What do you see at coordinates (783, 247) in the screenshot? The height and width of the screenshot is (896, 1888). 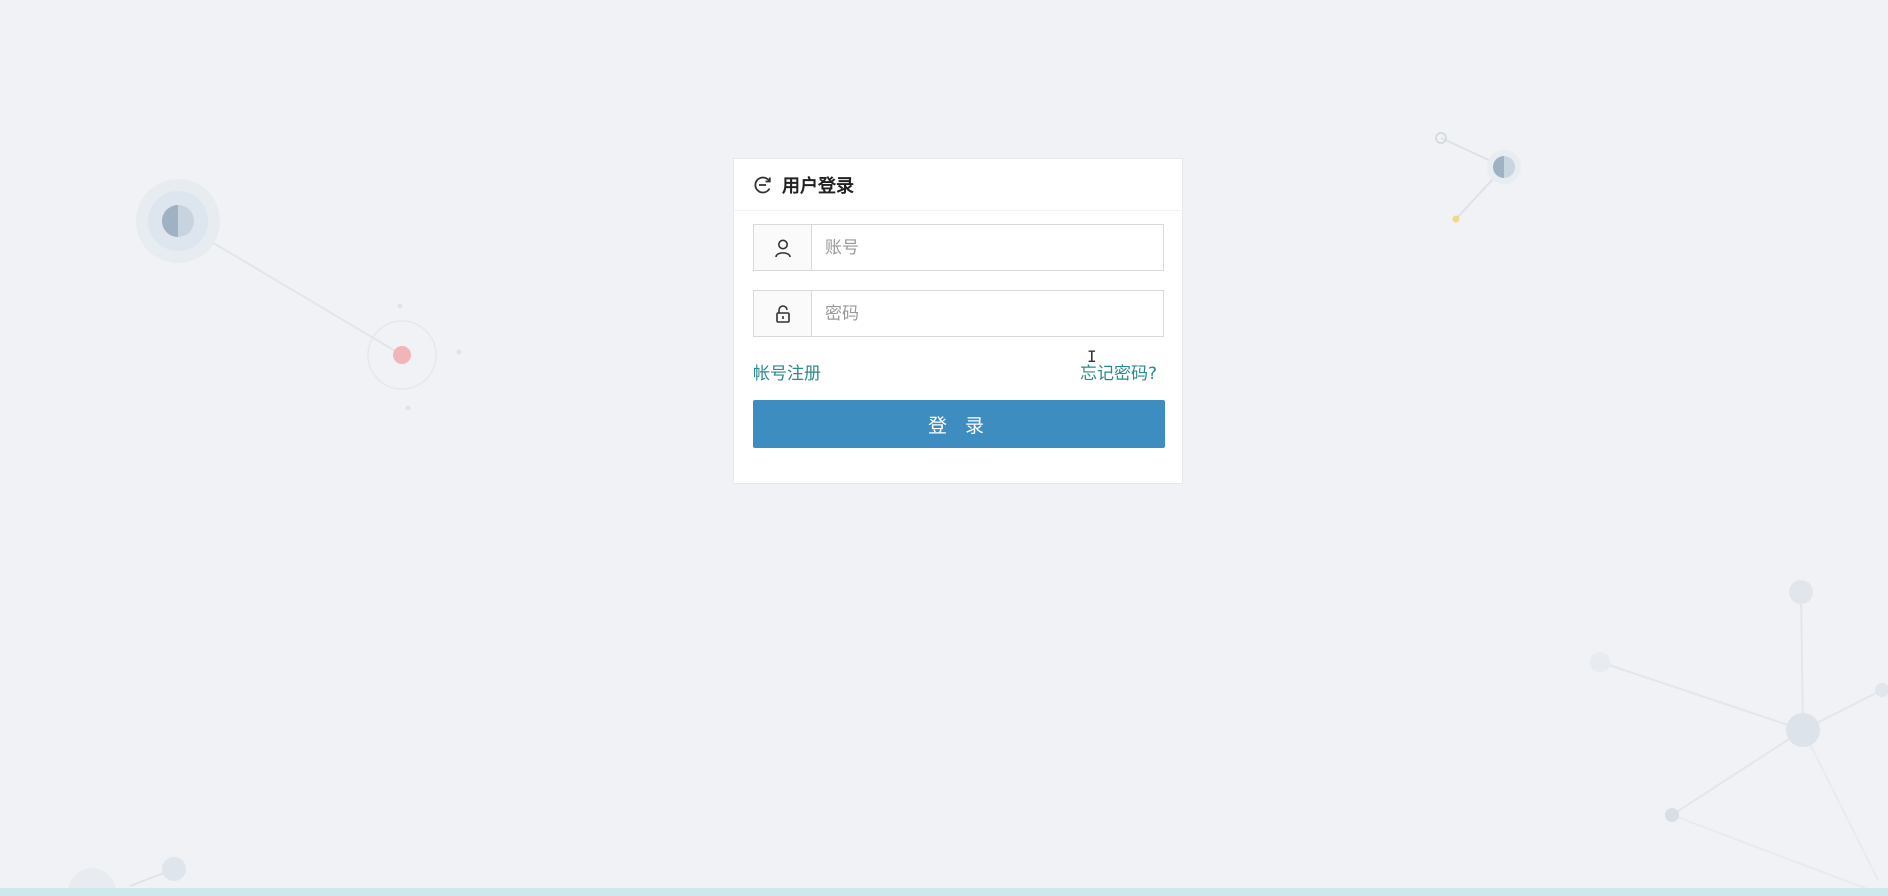 I see `user-icon` at bounding box center [783, 247].